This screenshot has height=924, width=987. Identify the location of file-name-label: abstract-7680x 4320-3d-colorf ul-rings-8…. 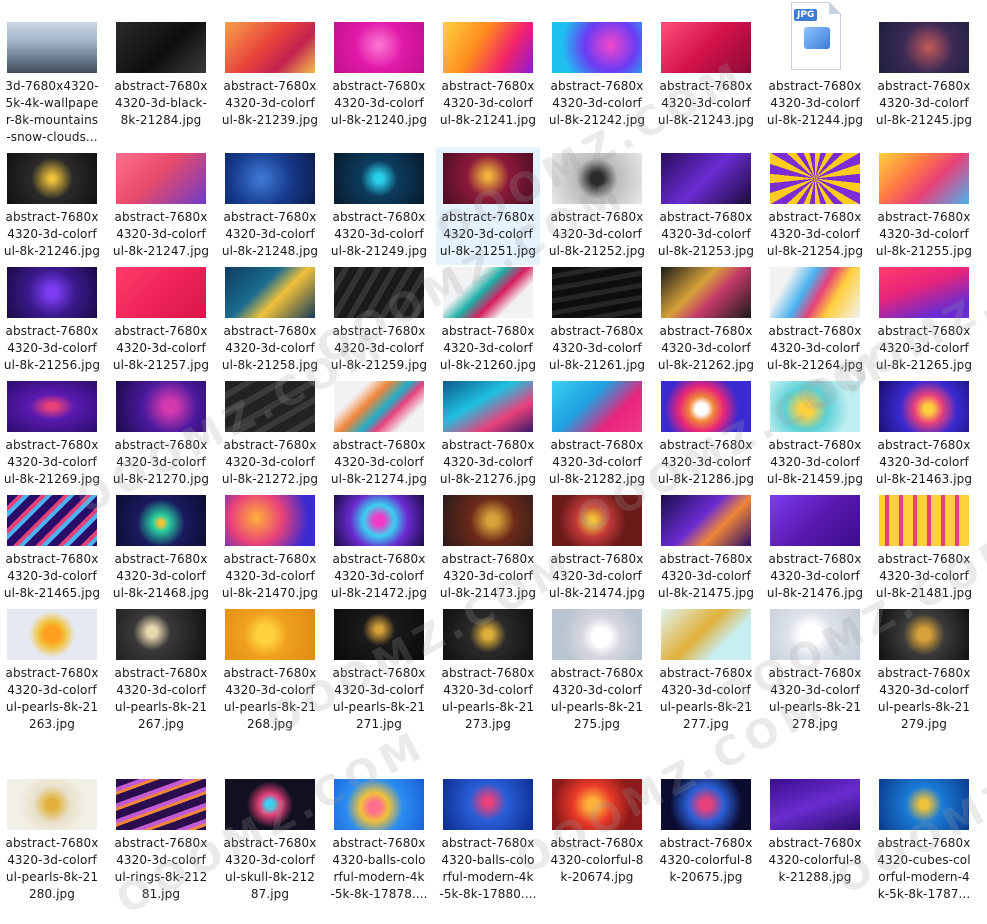
(161, 868).